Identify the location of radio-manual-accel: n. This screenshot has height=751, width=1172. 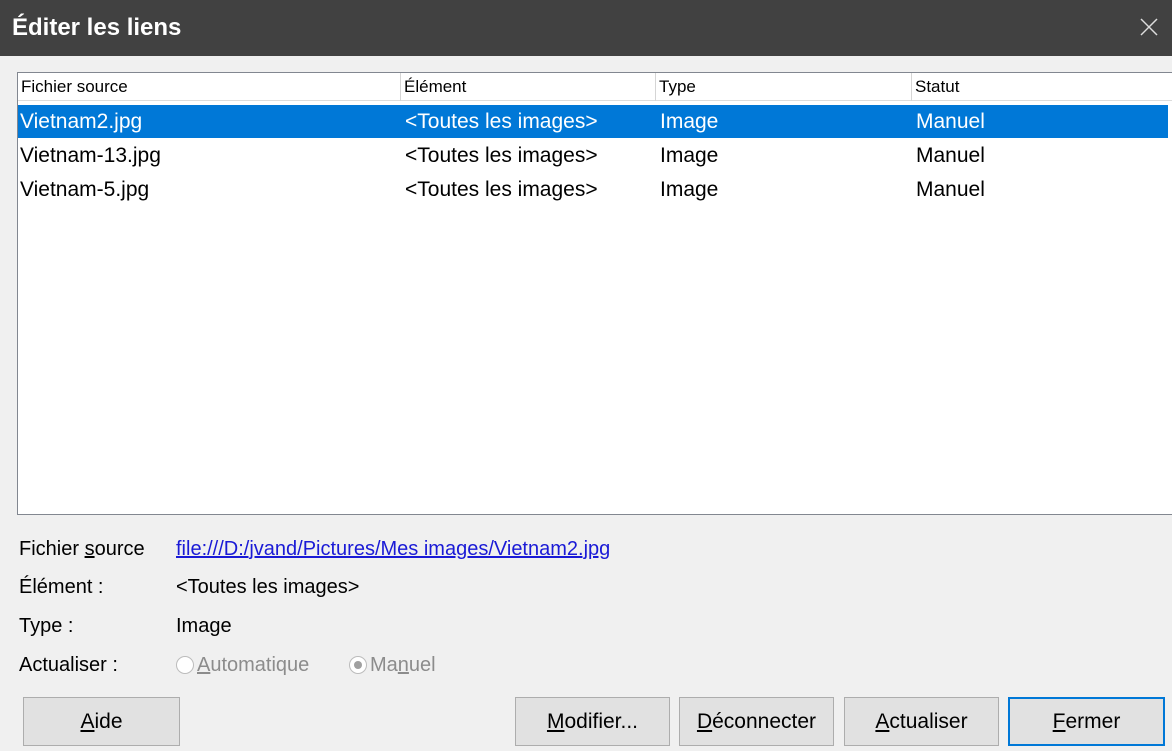
(403, 664).